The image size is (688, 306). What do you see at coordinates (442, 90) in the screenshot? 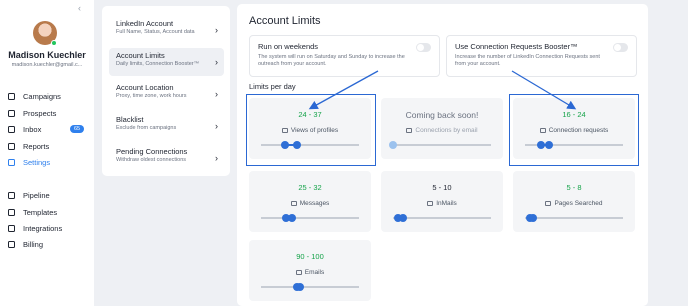
I see `annotation-arrows` at bounding box center [442, 90].